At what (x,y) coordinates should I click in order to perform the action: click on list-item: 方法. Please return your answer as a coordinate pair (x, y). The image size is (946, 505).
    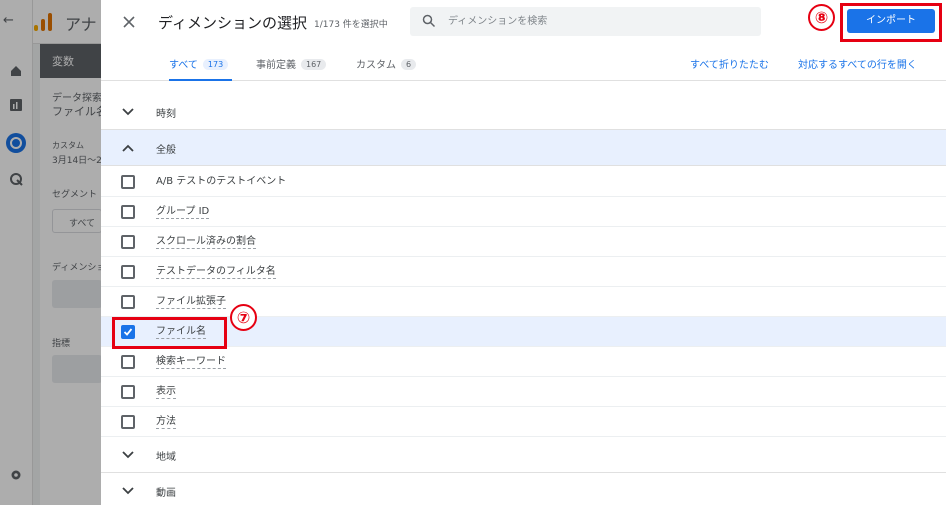
    Looking at the image, I should click on (523, 422).